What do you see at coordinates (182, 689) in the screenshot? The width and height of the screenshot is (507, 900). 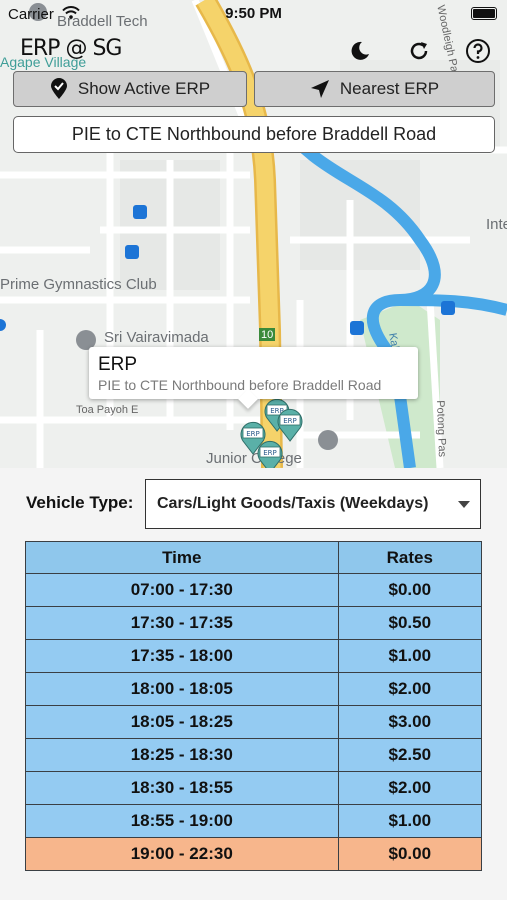 I see `time-cell: 18:00 - 18:05` at bounding box center [182, 689].